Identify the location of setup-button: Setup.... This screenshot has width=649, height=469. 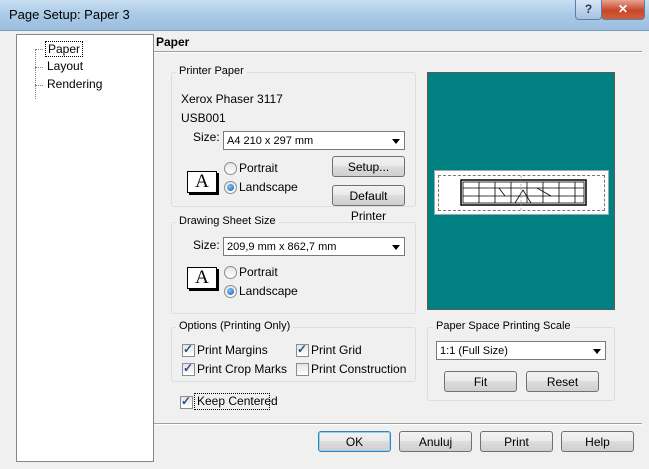
(368, 166).